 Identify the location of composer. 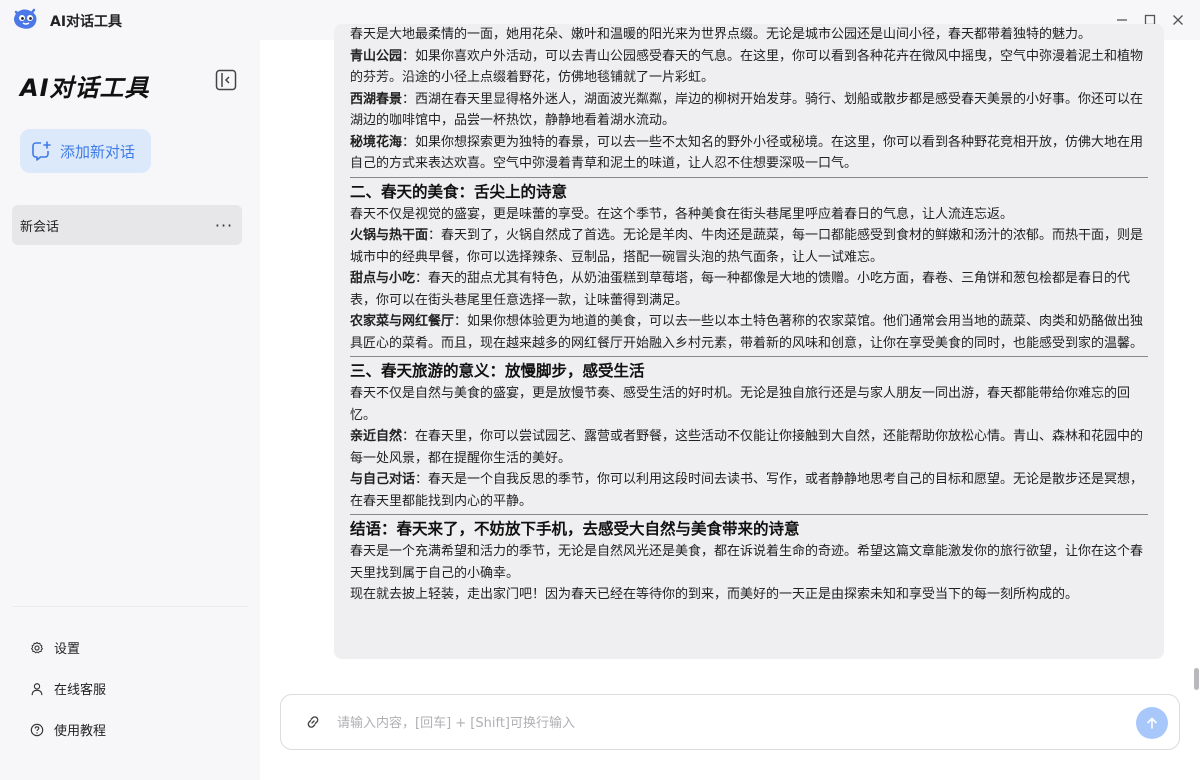
(730, 722).